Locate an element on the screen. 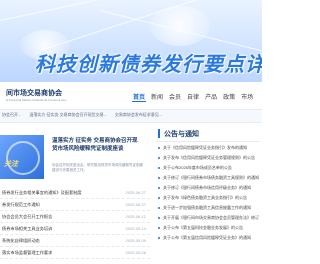 This screenshot has height=264, width=320. featured-thumbnail: 关注 is located at coordinates (22, 157).